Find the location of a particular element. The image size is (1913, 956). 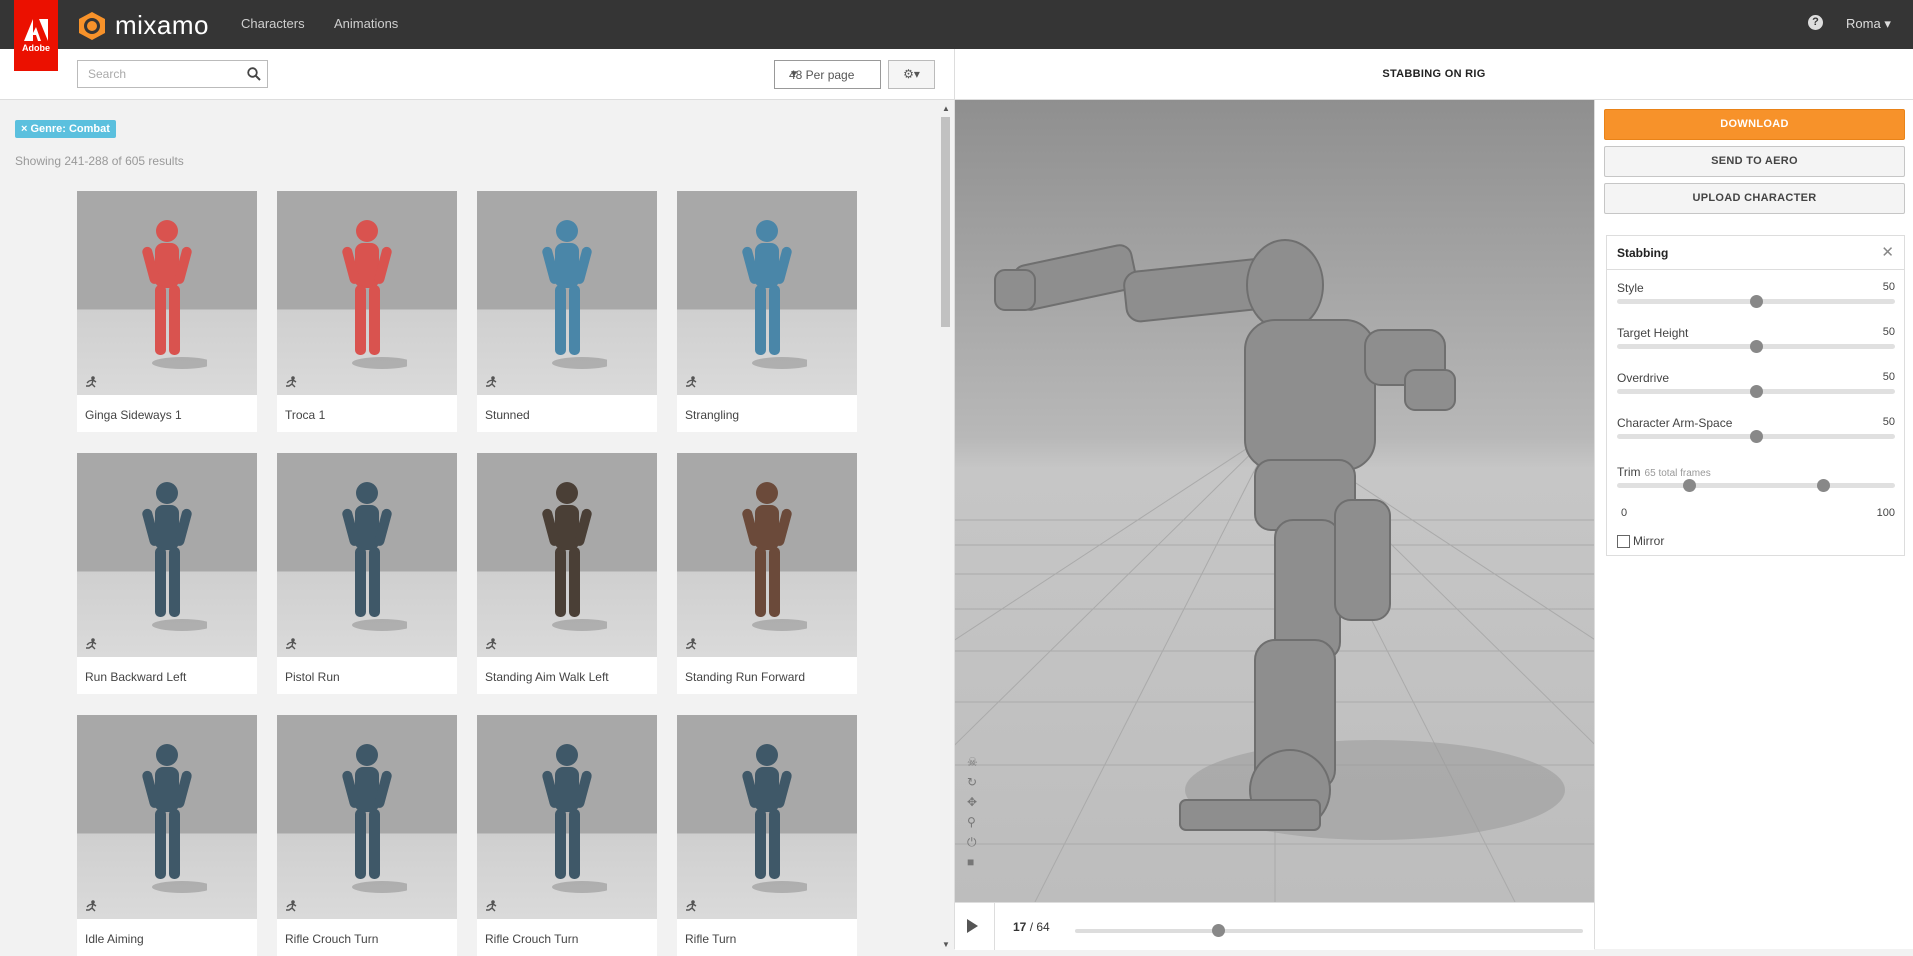

trim-max: 100 is located at coordinates (1885, 513).